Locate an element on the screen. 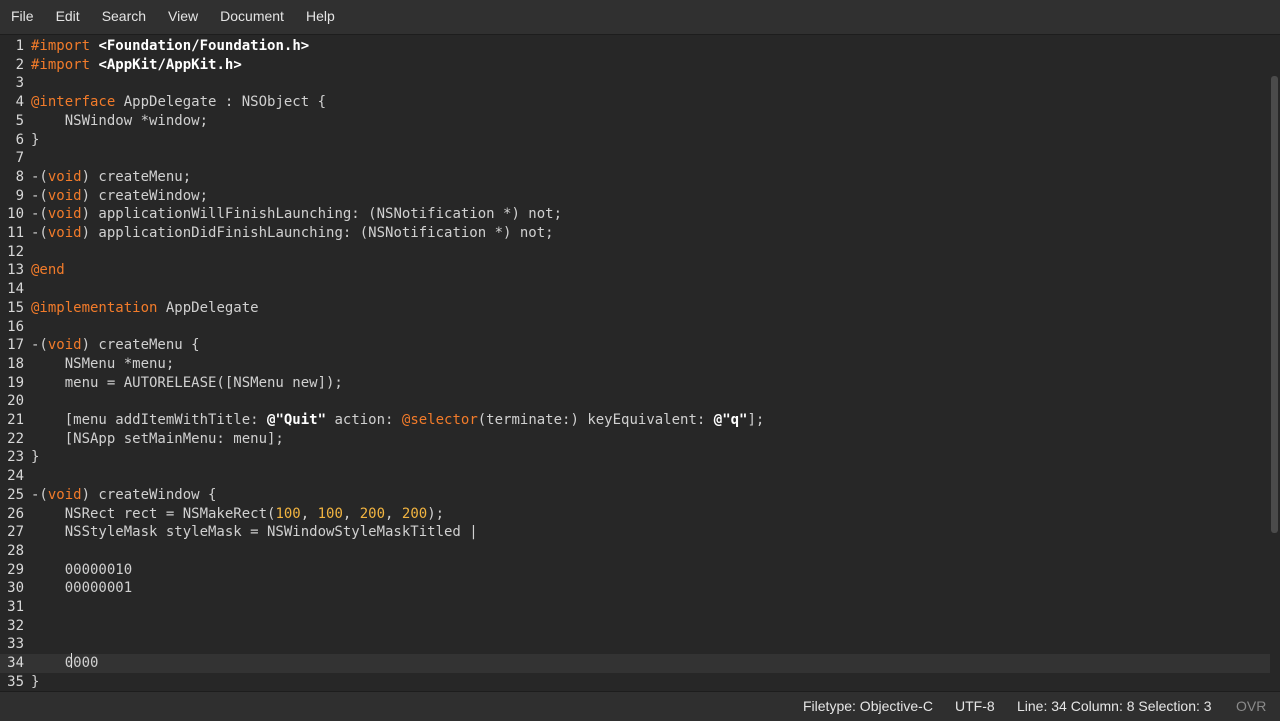 This screenshot has width=1280, height=721. line-number: 15 is located at coordinates (15, 307).